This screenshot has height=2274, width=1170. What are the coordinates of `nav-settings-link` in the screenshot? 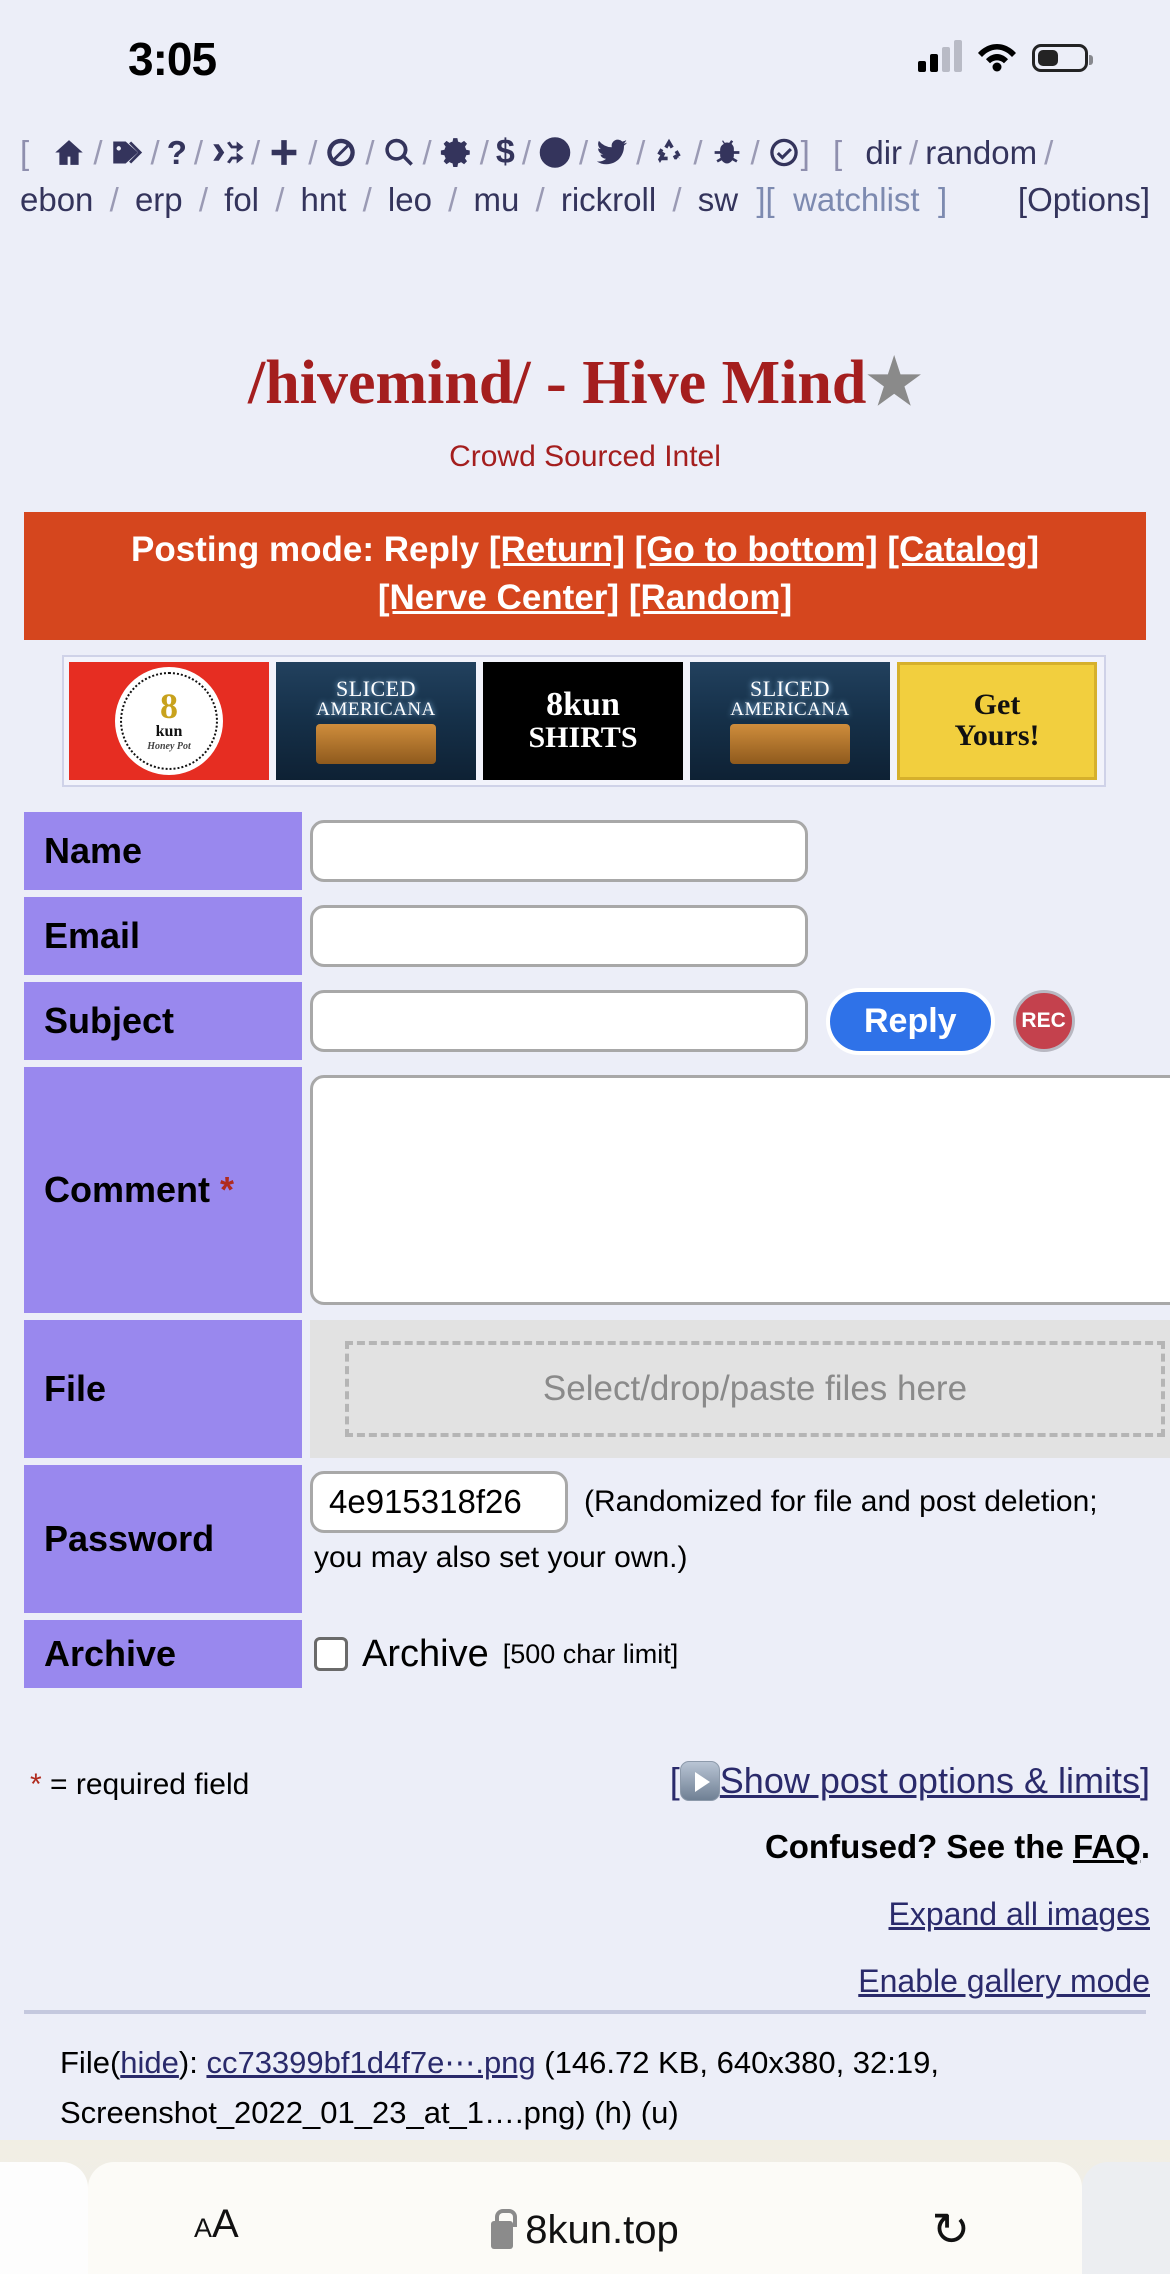 It's located at (456, 152).